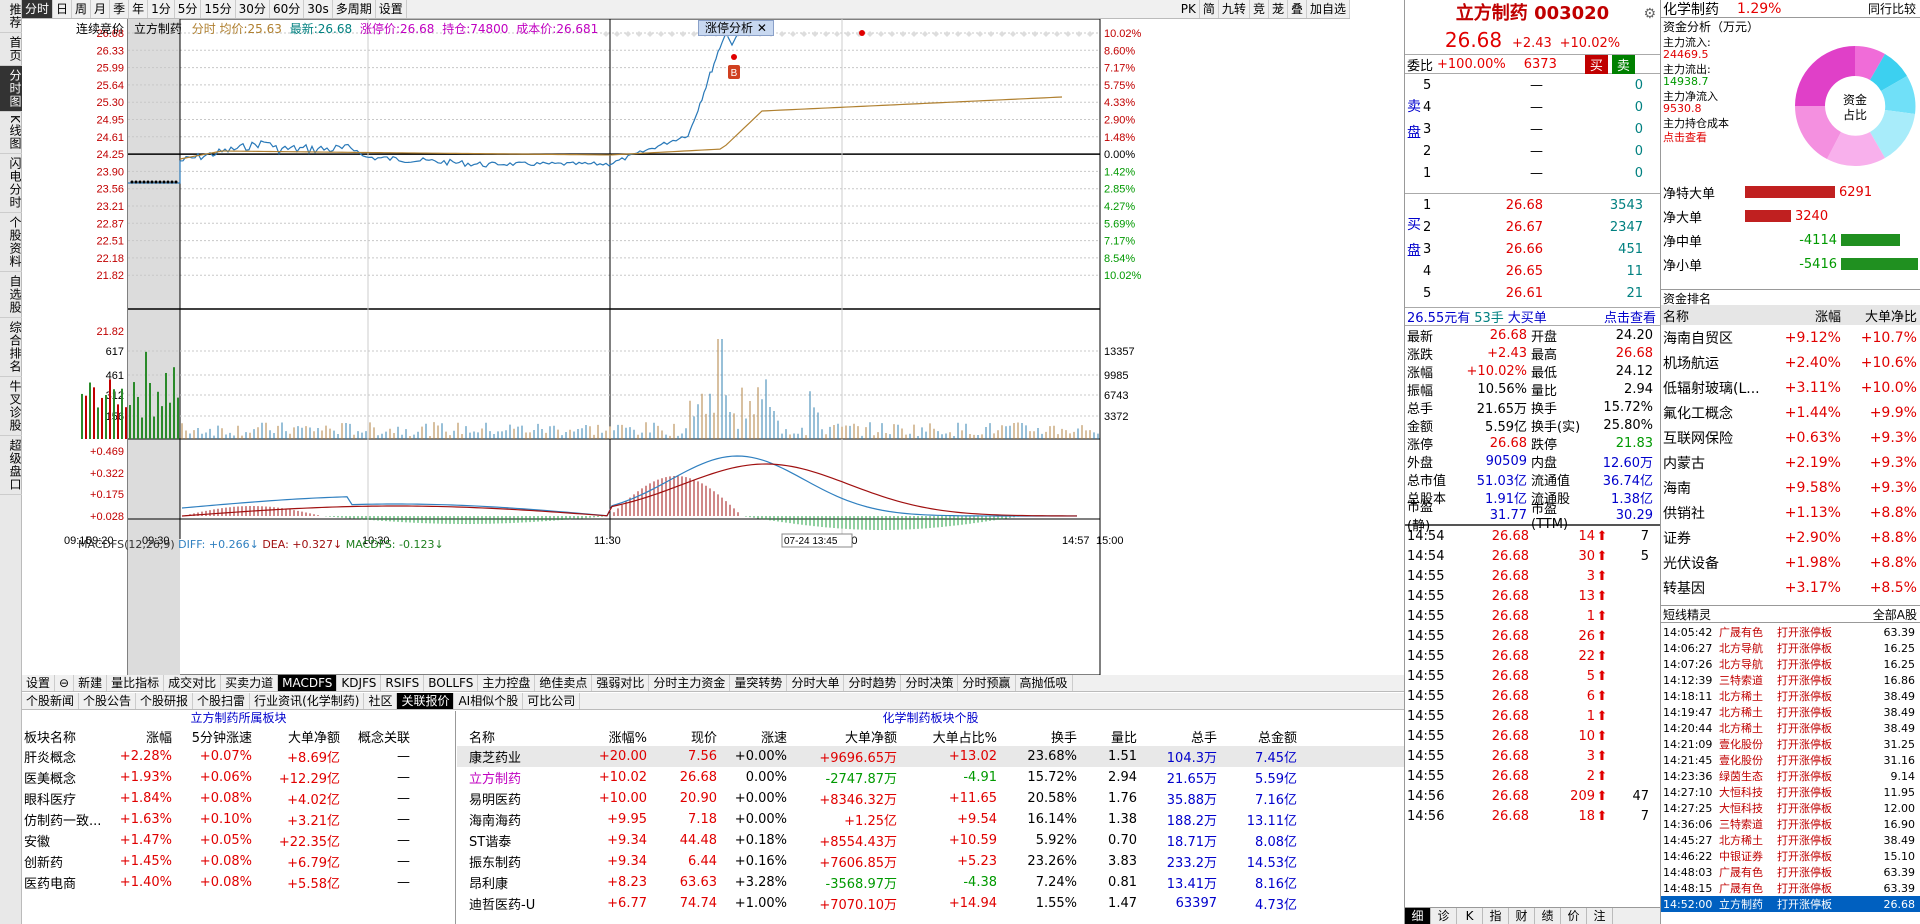 The image size is (1920, 924). Describe the element at coordinates (1790, 824) in the screenshot. I see `short-row: 14:36:06 三特索道 打开涨停板 16.90` at that location.